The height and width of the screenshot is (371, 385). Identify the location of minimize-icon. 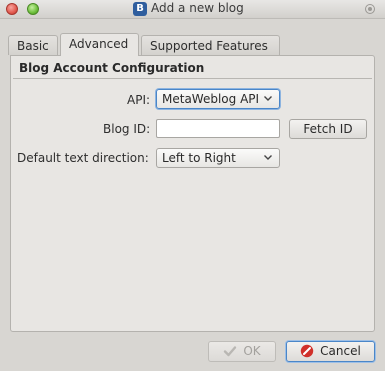
(33, 9).